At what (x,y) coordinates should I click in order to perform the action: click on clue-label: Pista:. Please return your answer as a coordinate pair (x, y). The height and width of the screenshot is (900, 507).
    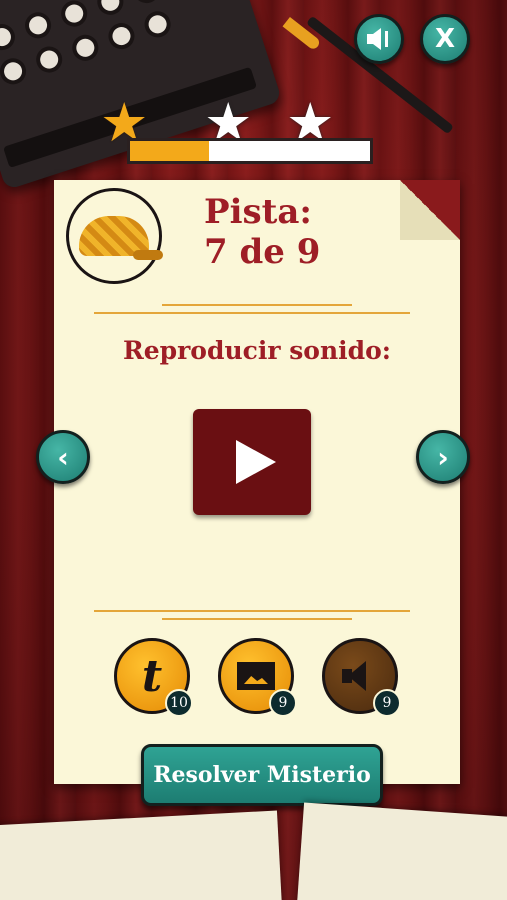
    Looking at the image, I should click on (258, 212).